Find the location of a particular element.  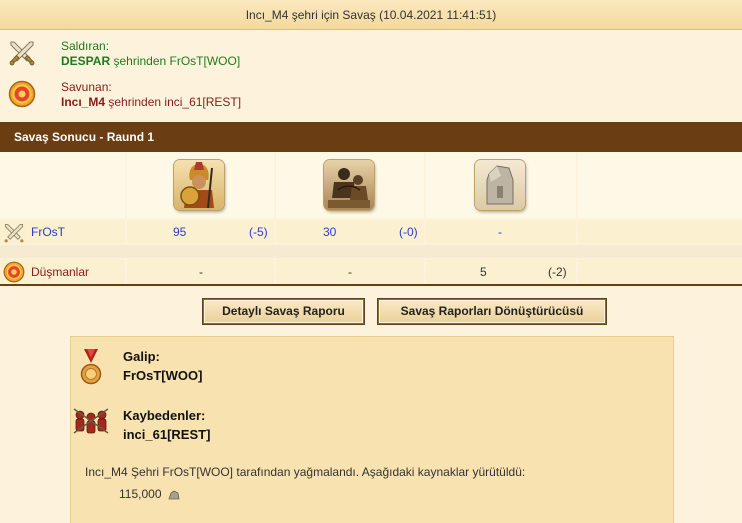

row-player-name: FrOsT is located at coordinates (48, 232).